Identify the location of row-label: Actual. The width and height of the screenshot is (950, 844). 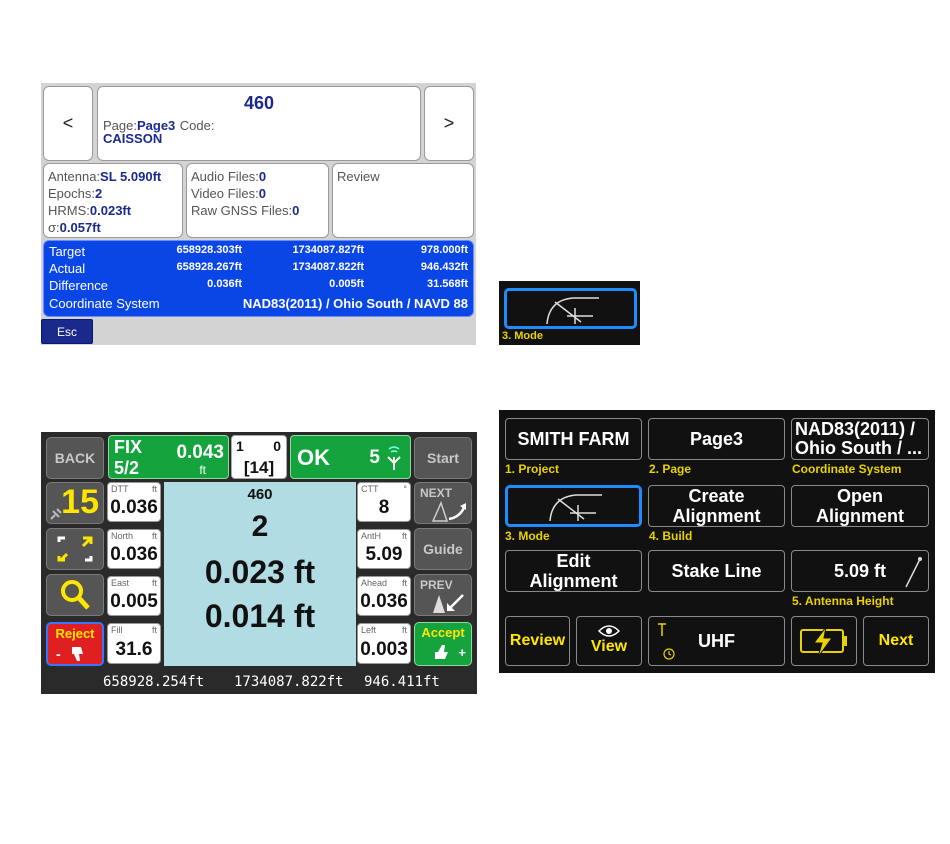
(67, 268).